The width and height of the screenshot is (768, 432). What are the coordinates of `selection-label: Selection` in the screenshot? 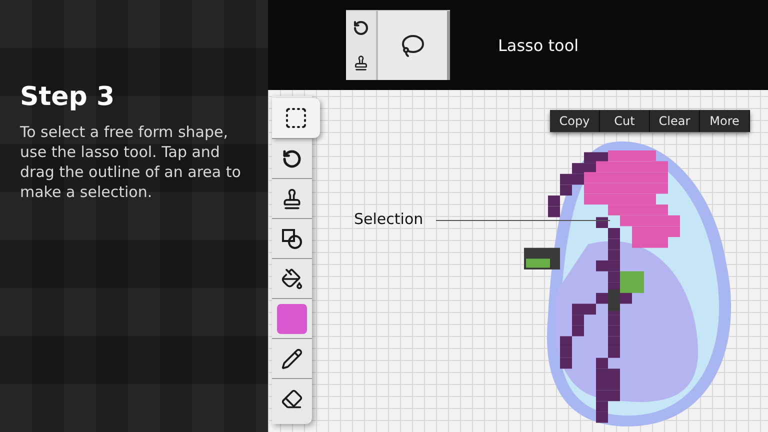 It's located at (389, 219).